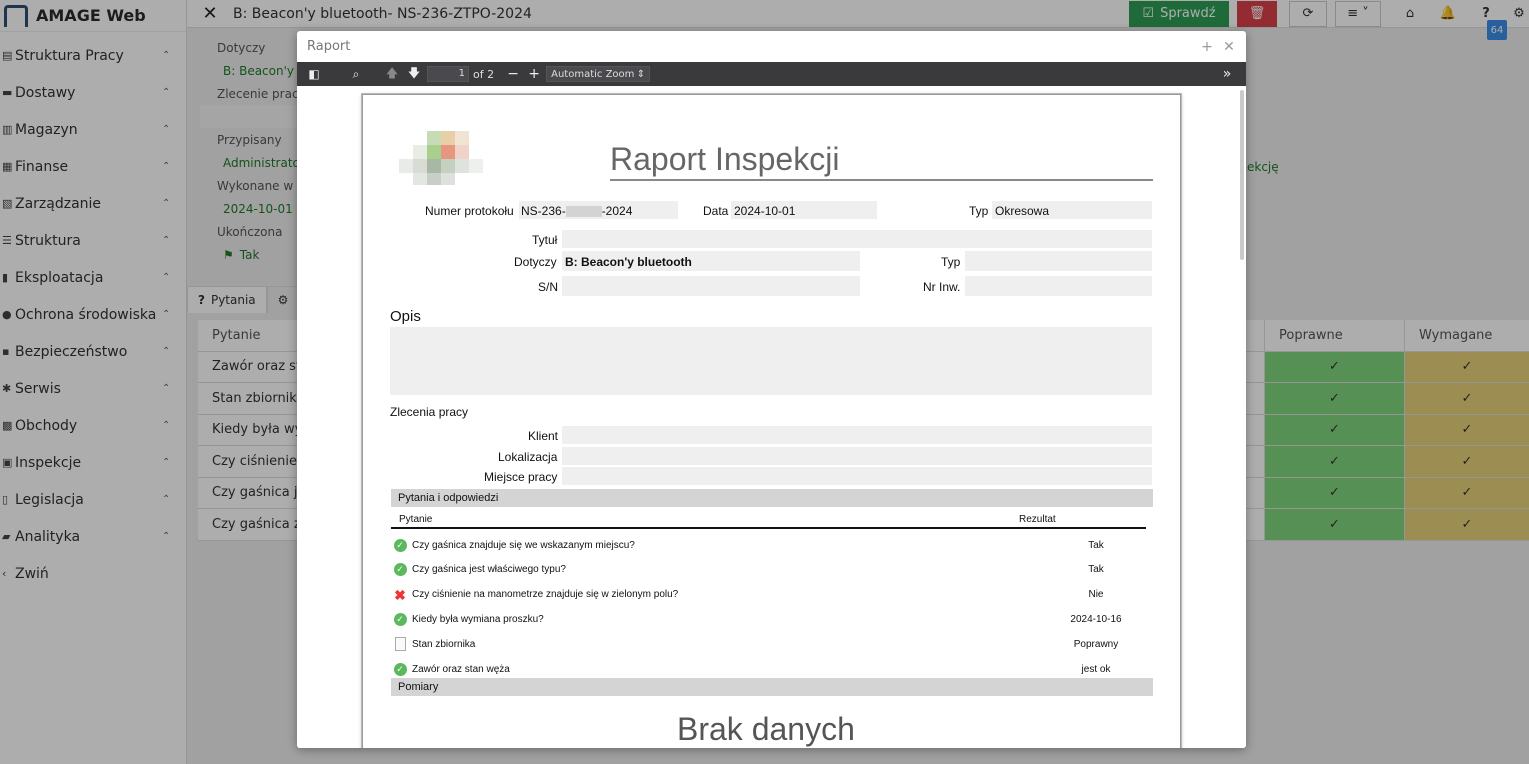 This screenshot has width=1529, height=764. Describe the element at coordinates (771, 644) in the screenshot. I see `qa-row: Stan zbiornika Poprawny` at that location.